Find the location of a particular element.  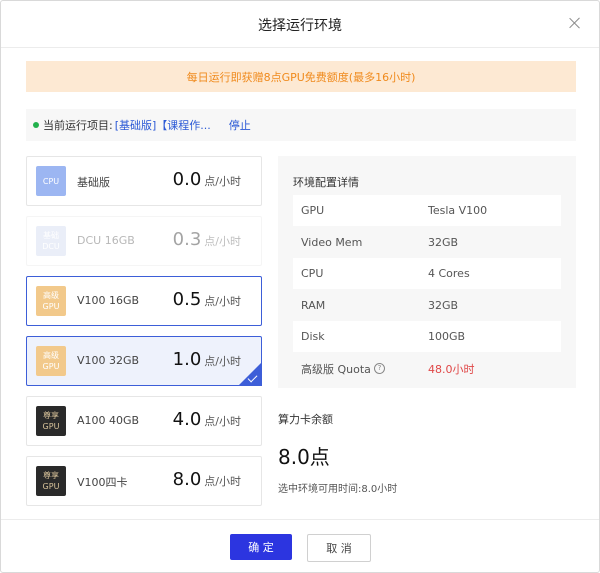

current-project-status: 当前运行项目: [基础版]【课程作... 停止 is located at coordinates (301, 125).